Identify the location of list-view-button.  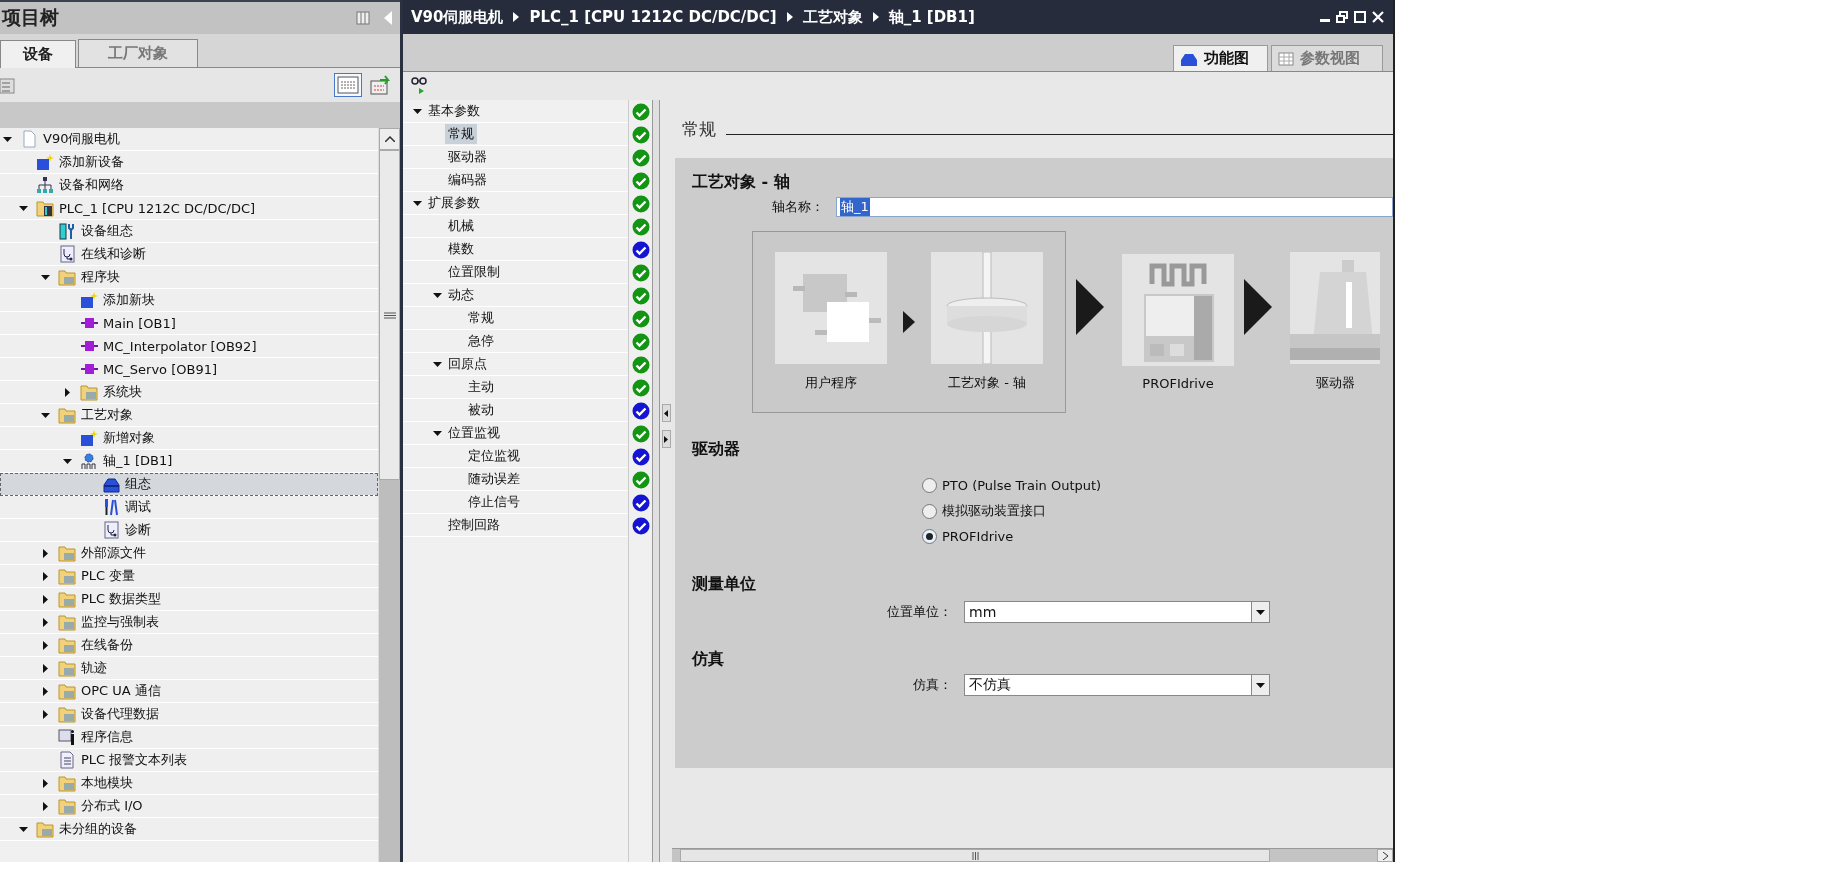
(348, 85).